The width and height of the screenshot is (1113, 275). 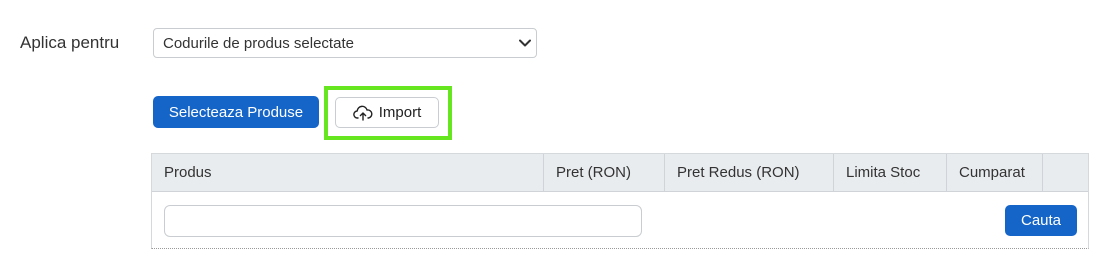 I want to click on column-header-actions, so click(x=1066, y=172).